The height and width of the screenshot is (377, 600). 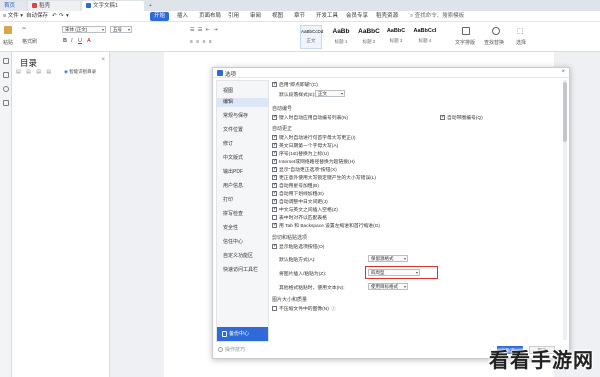 What do you see at coordinates (6, 103) in the screenshot?
I see `bookmark-icon` at bounding box center [6, 103].